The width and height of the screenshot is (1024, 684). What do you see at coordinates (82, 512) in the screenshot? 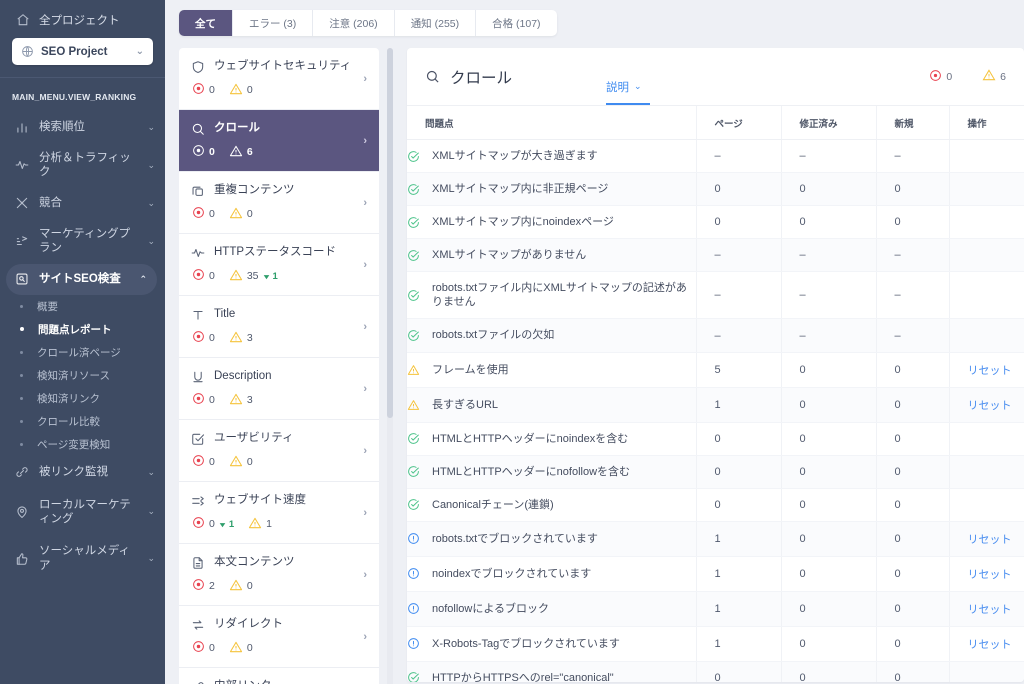
I see `sidebar-bottom-item-1: ローカルマーケティング ⌄` at bounding box center [82, 512].